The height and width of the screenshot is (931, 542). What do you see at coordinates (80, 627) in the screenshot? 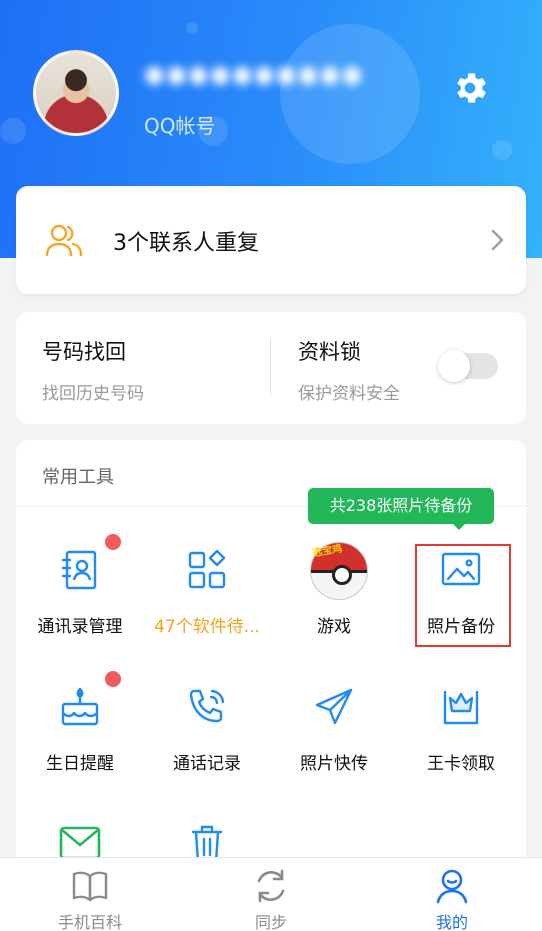
I see `tool-label: 通讯录管理` at bounding box center [80, 627].